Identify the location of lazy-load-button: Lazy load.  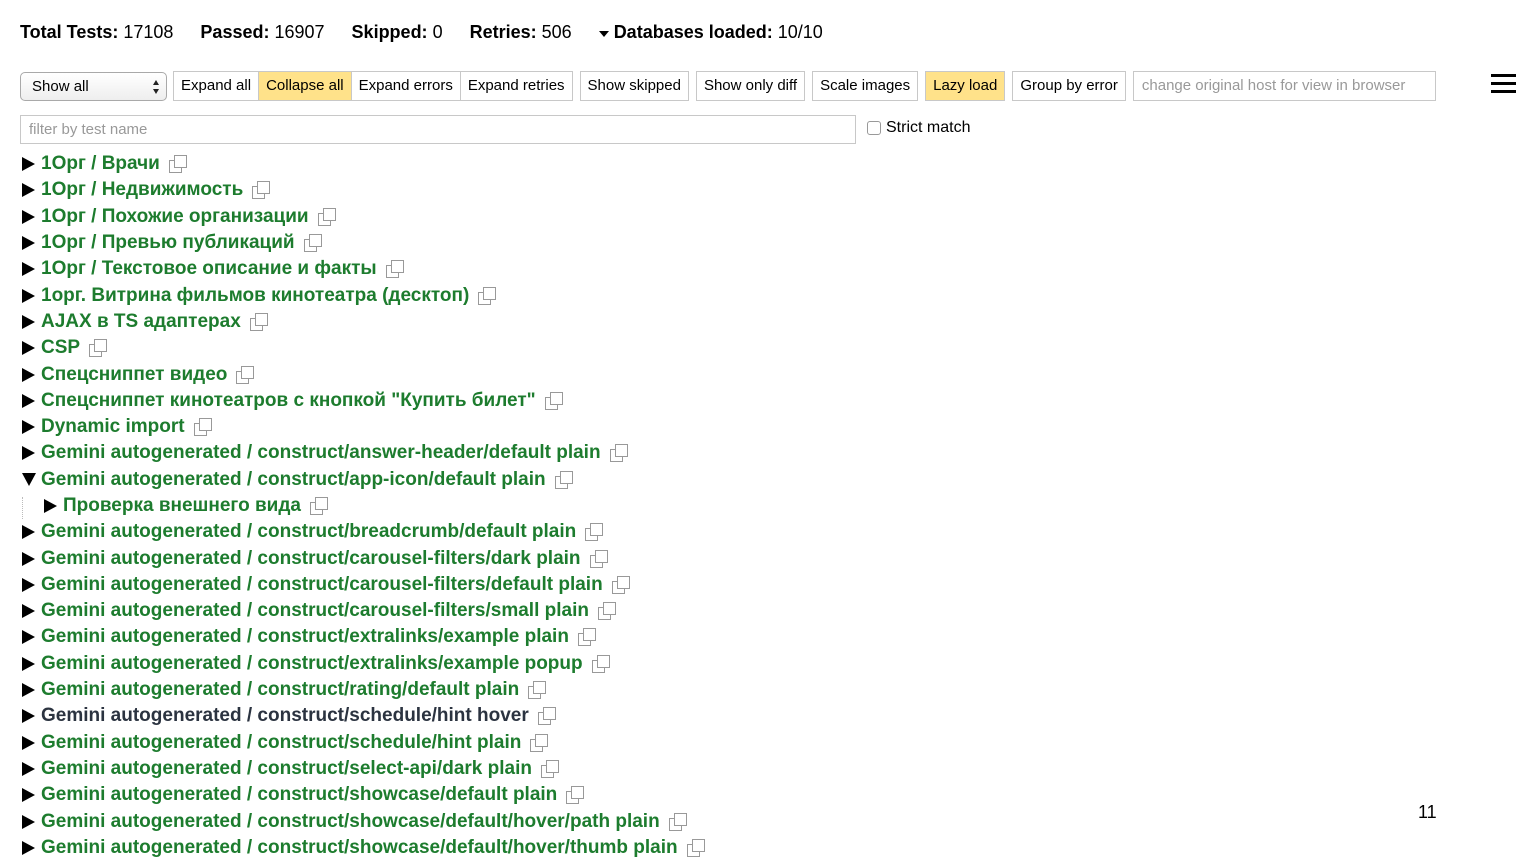
(965, 86).